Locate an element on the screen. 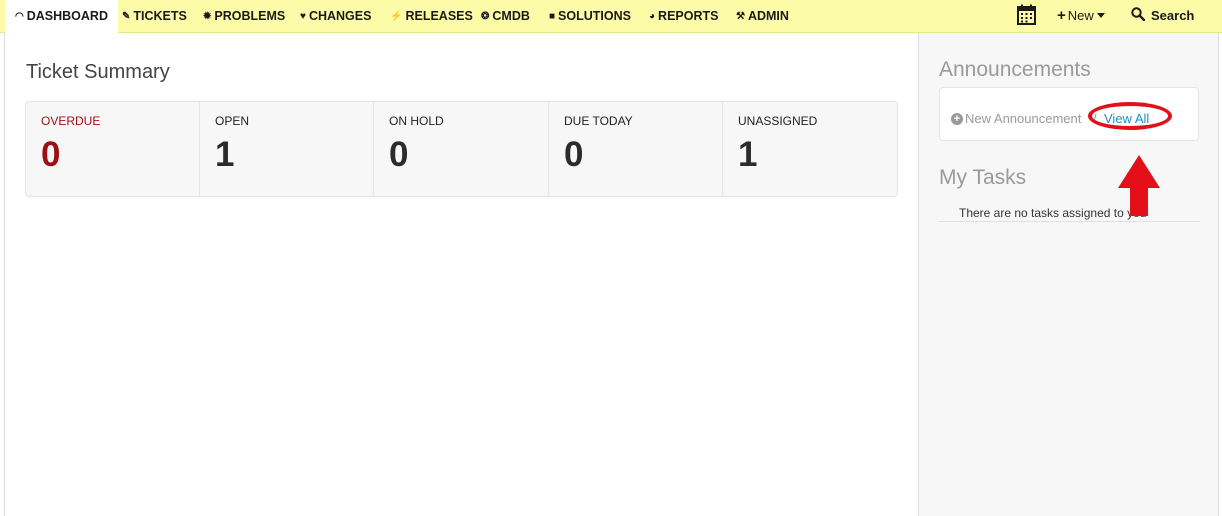 The height and width of the screenshot is (516, 1222). new-label: New is located at coordinates (1080, 15).